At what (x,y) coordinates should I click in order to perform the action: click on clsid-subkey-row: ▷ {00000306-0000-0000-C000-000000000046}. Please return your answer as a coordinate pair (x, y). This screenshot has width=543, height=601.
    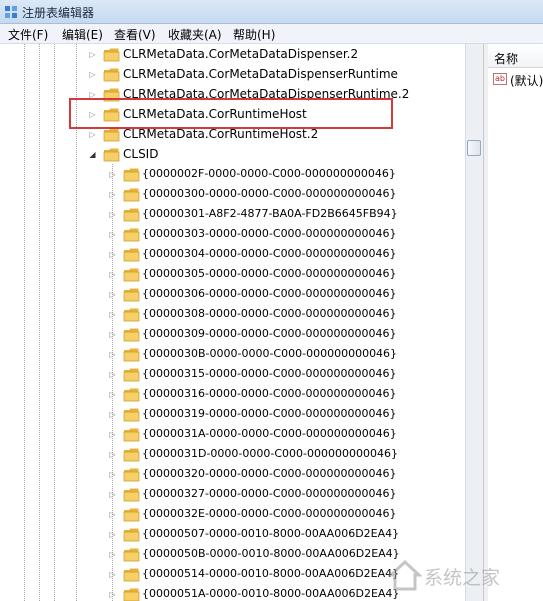
    Looking at the image, I should click on (232, 295).